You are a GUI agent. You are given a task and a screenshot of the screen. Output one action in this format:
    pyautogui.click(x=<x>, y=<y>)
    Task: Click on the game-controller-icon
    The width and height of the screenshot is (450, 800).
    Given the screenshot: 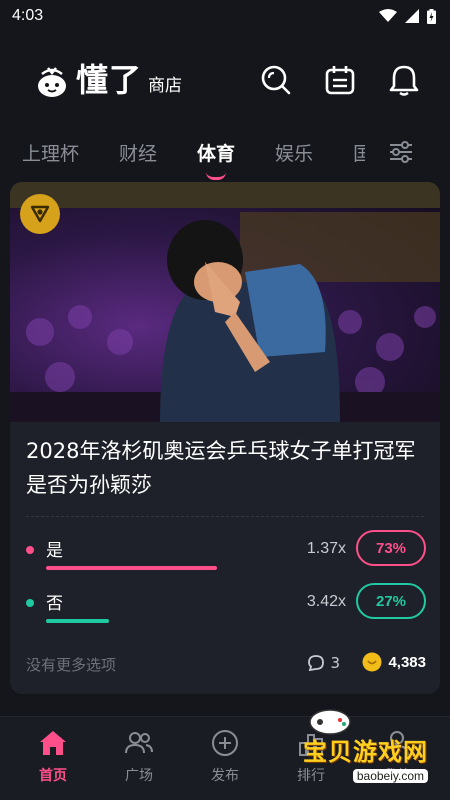 What is the action you would take?
    pyautogui.click(x=330, y=722)
    